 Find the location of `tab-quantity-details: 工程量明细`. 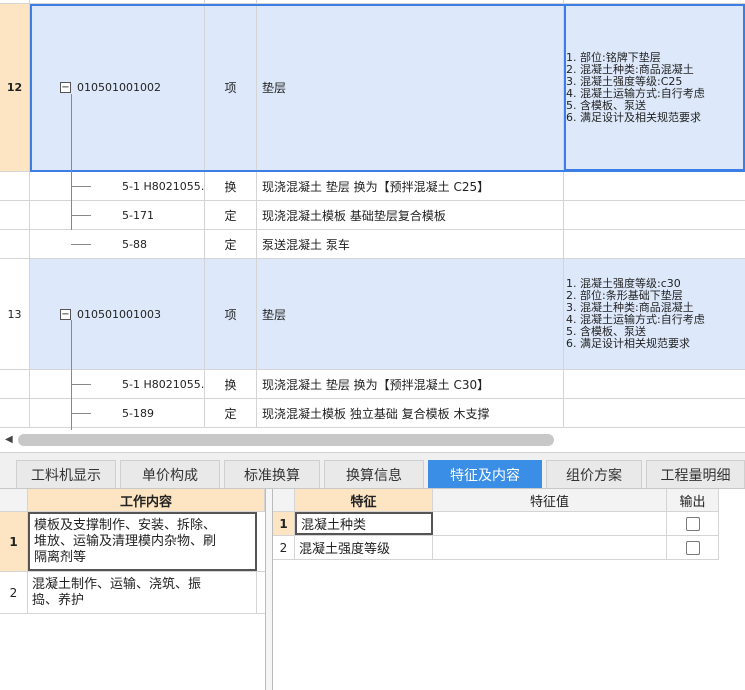

tab-quantity-details: 工程量明细 is located at coordinates (695, 474).